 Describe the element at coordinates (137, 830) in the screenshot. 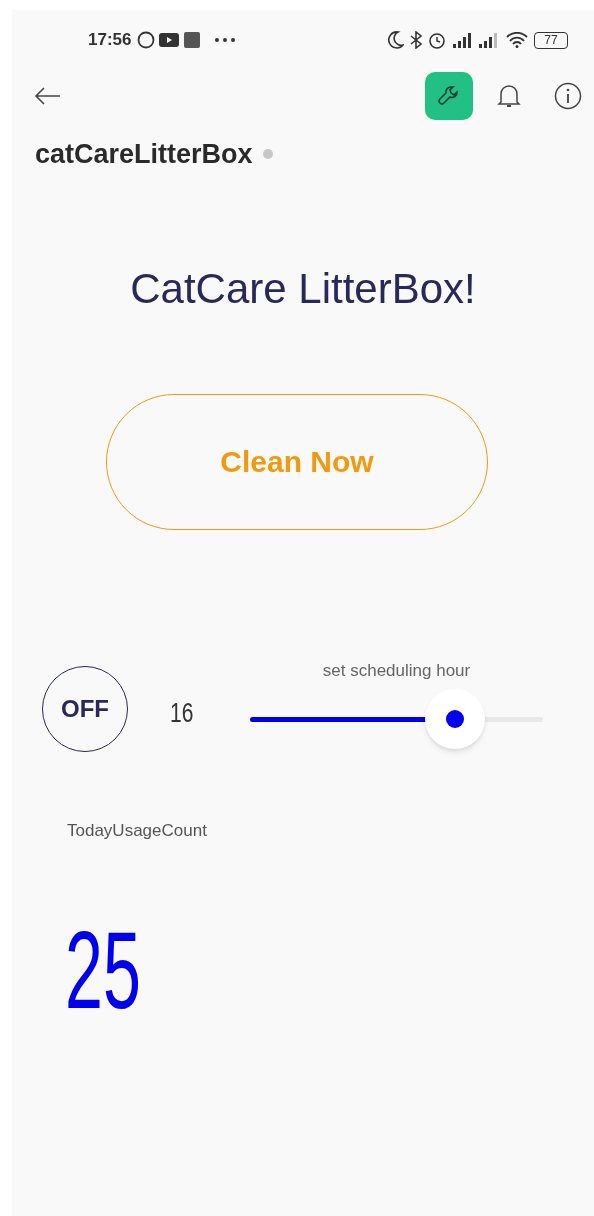

I see `counter-label: TodayUsageCount` at that location.